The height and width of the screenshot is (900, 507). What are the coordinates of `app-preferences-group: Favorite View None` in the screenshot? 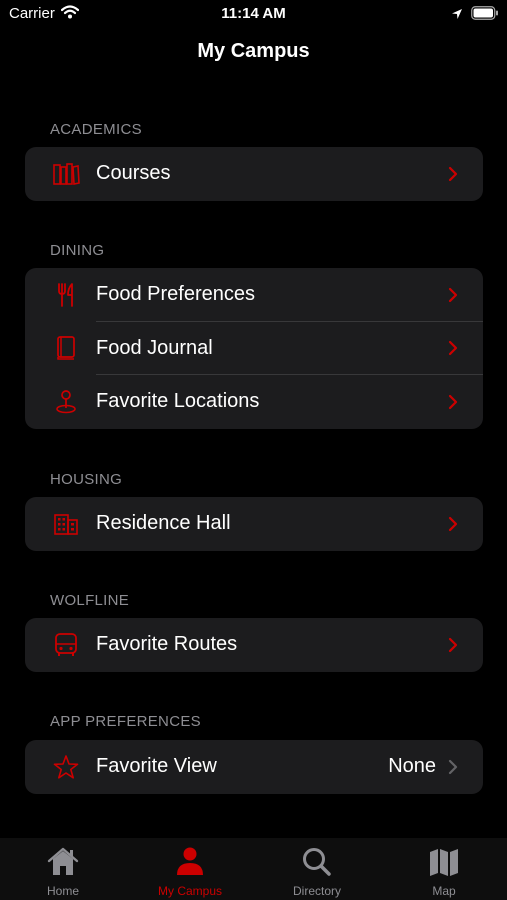 It's located at (254, 767).